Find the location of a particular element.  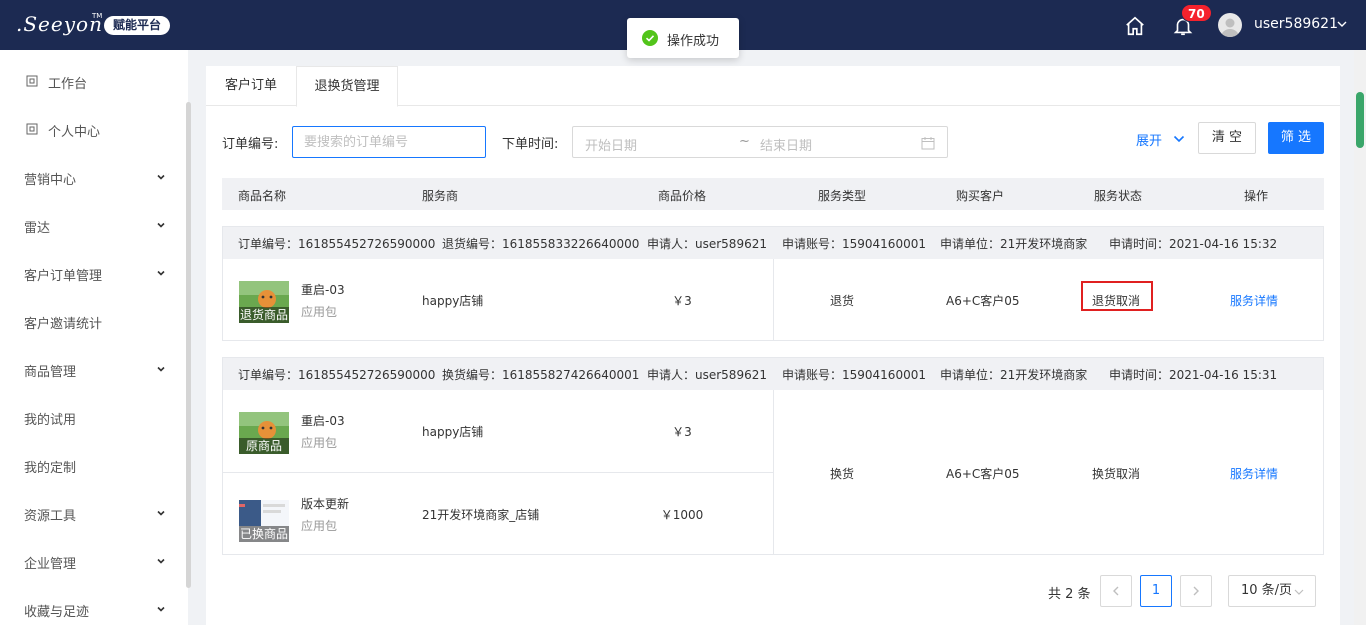

order-no-input is located at coordinates (389, 142).